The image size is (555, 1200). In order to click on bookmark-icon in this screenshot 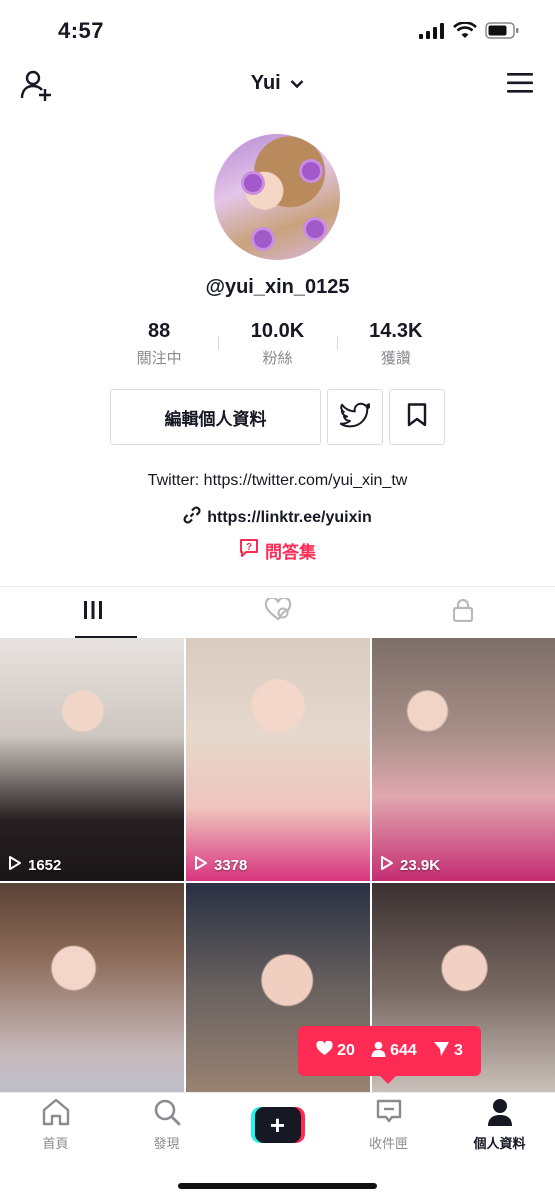, I will do `click(417, 417)`.